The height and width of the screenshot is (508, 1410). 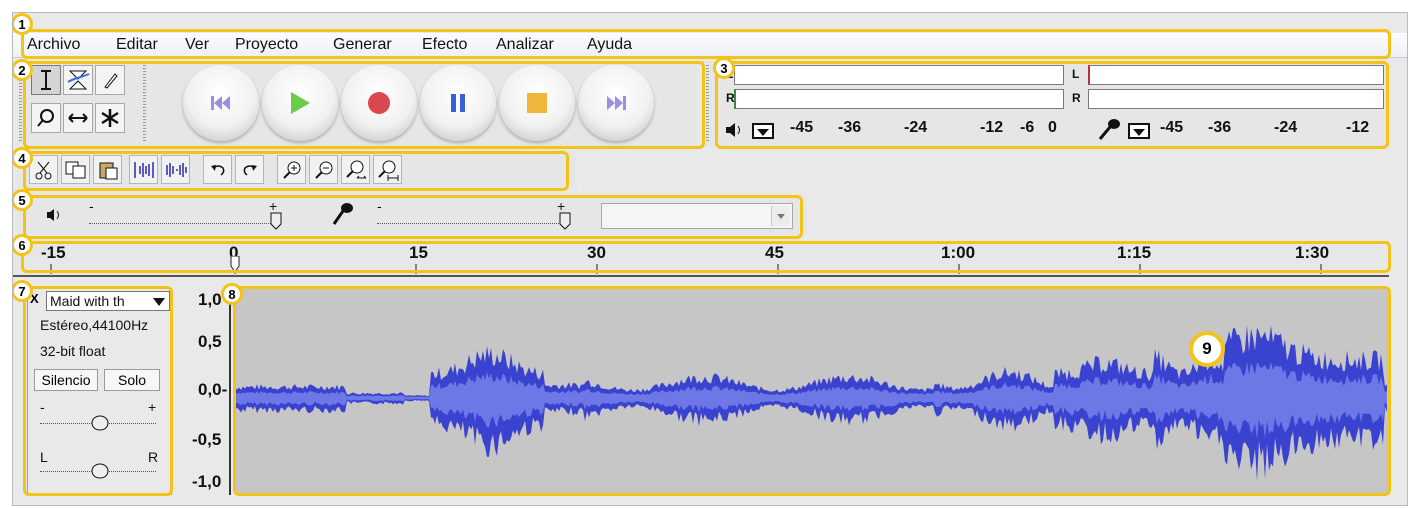 I want to click on meter-grip, so click(x=707, y=104).